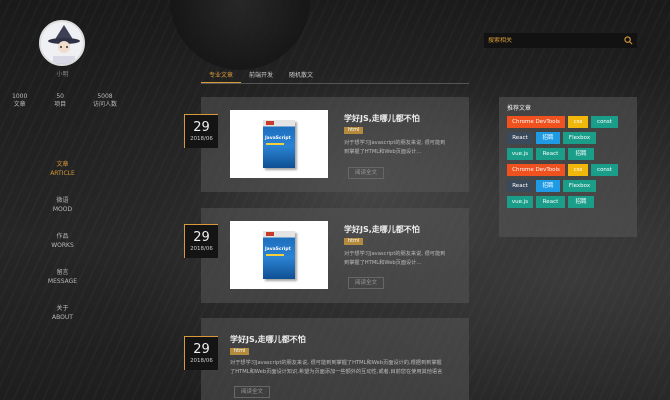 This screenshot has height=400, width=670. I want to click on avatar-image, so click(62, 43).